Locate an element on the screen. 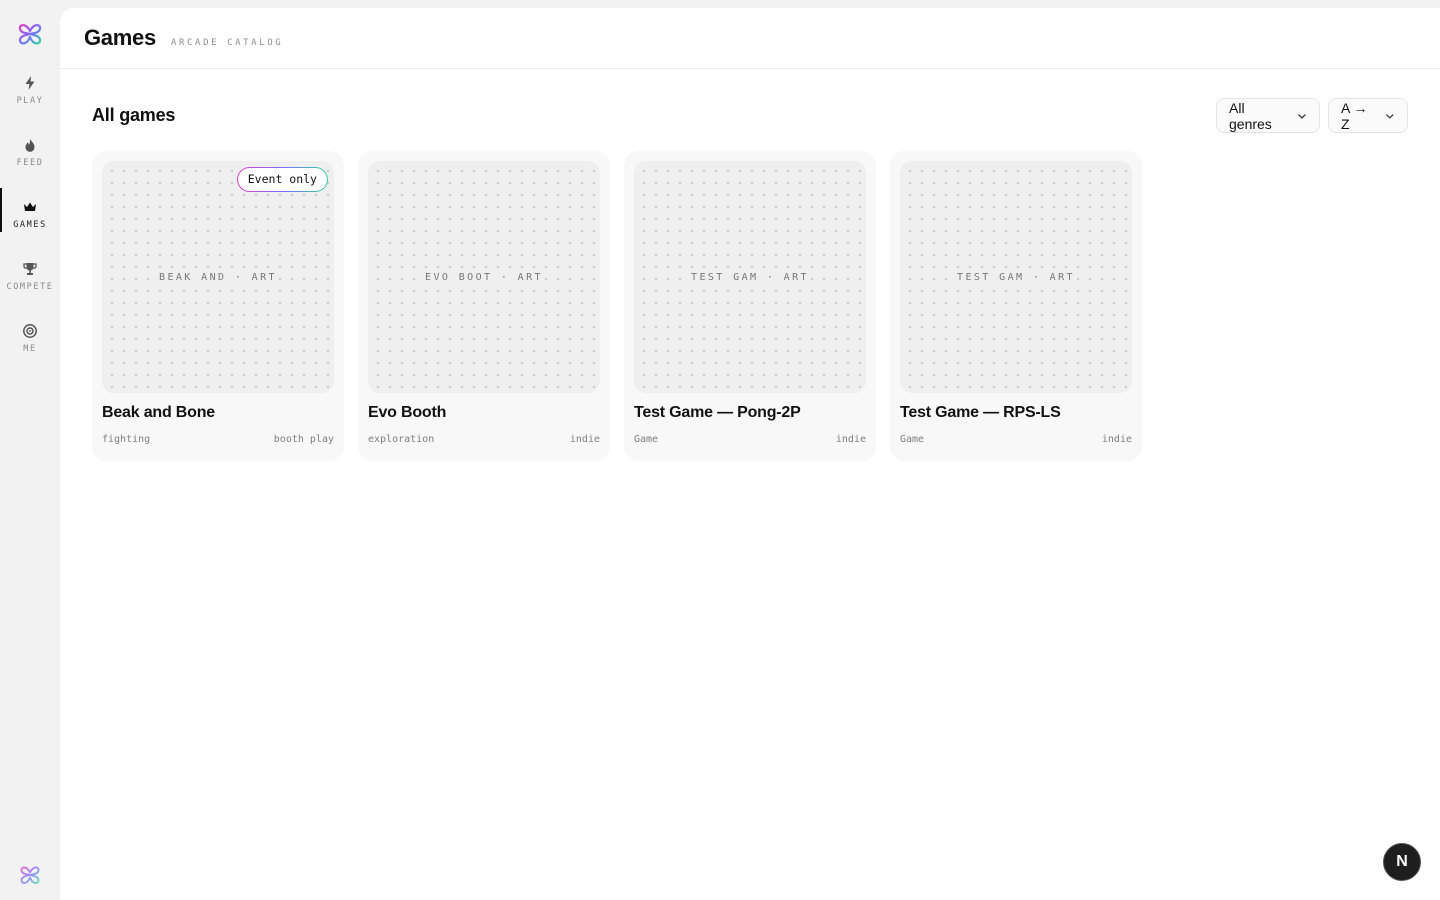  flame-icon is located at coordinates (30, 145).